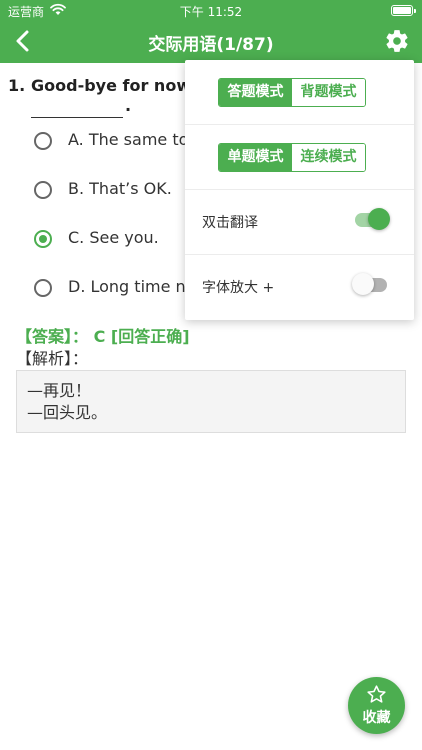 Image resolution: width=422 pixels, height=750 pixels. Describe the element at coordinates (255, 92) in the screenshot. I see `segment-answer-mode: 答题模式` at that location.